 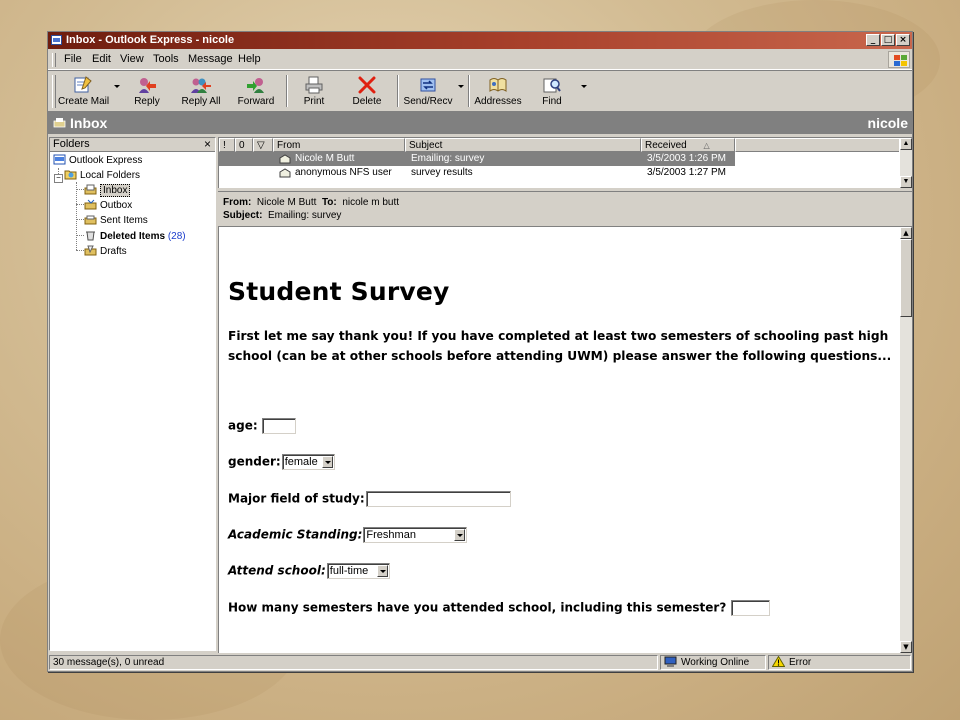 I want to click on gender-select: female, so click(x=308, y=462).